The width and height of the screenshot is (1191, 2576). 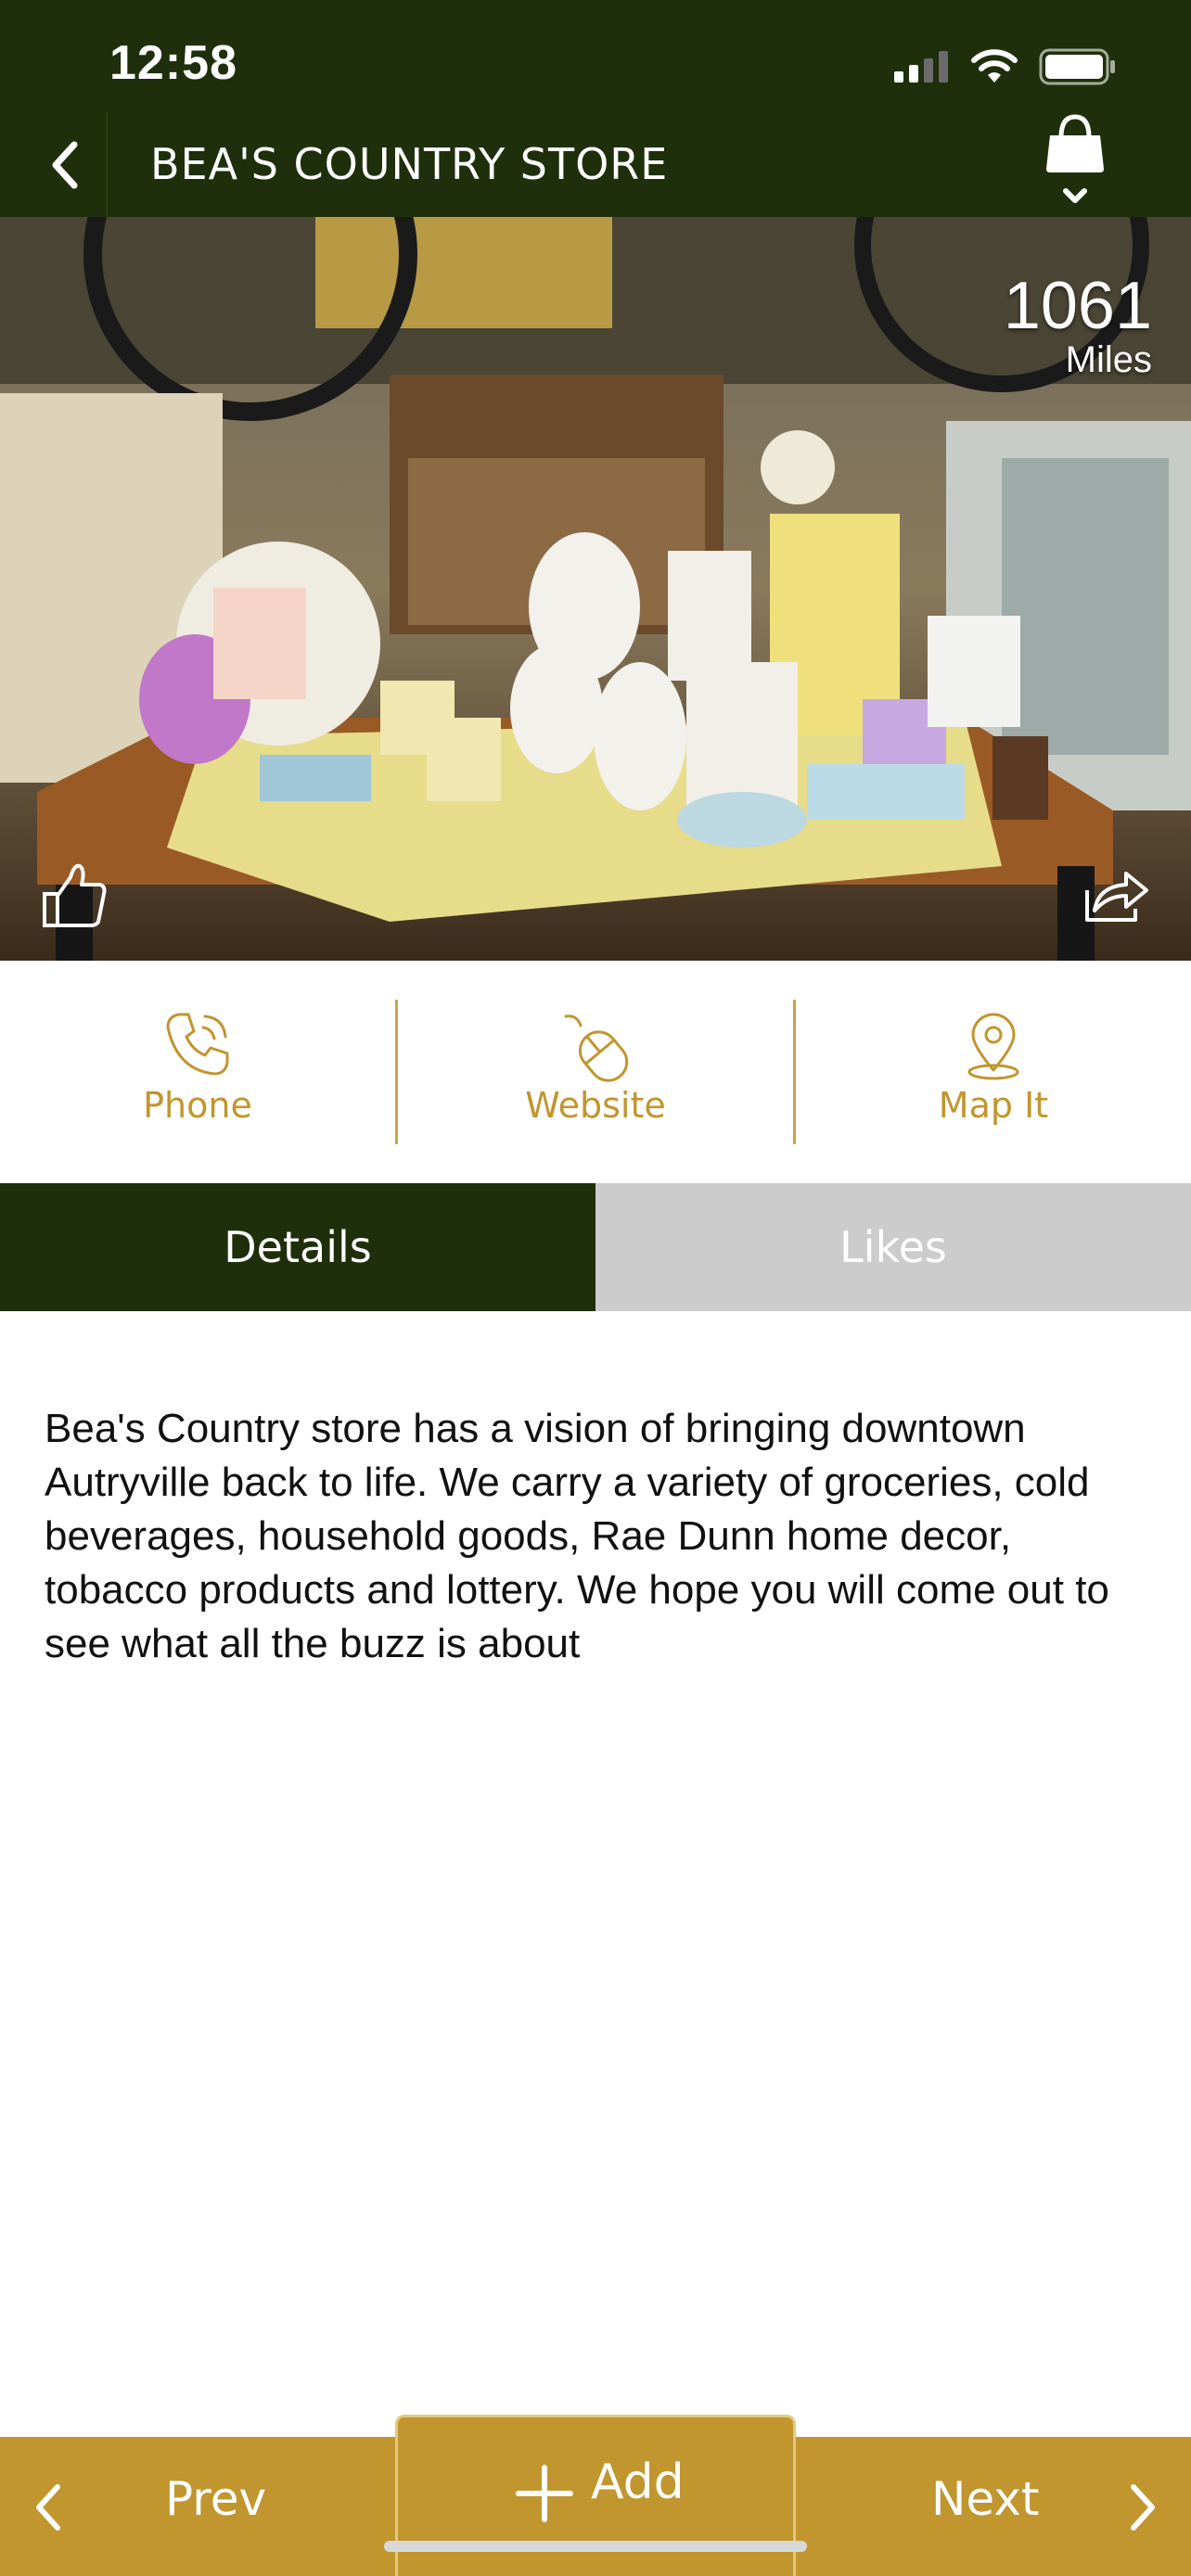 I want to click on shopping-bag-button, so click(x=1075, y=164).